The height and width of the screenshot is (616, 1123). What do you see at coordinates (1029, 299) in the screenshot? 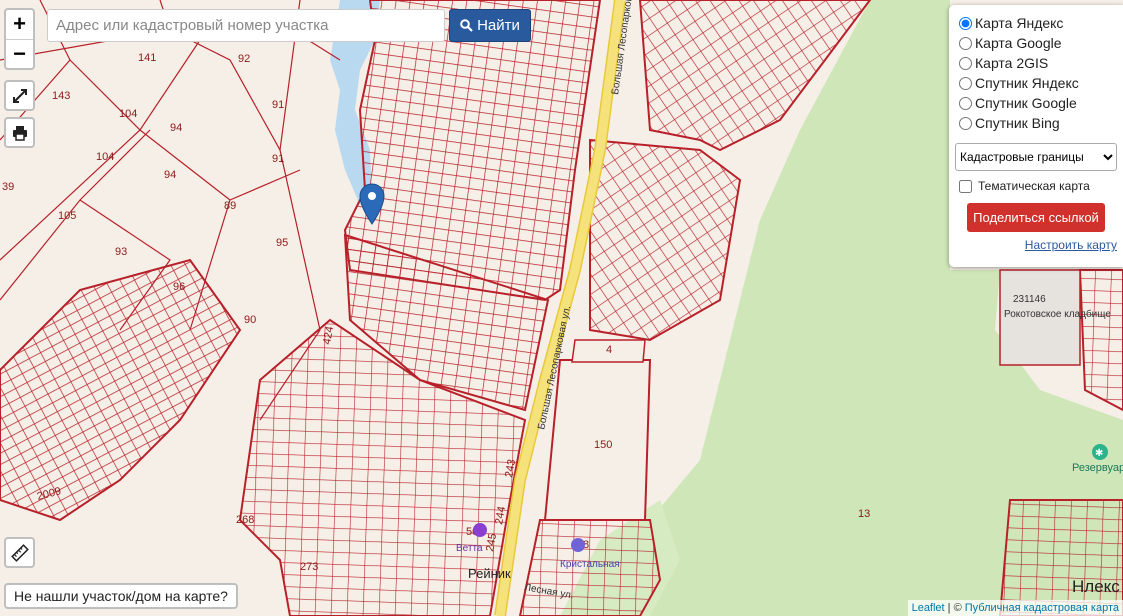
I see `parcel-label: 231146` at bounding box center [1029, 299].